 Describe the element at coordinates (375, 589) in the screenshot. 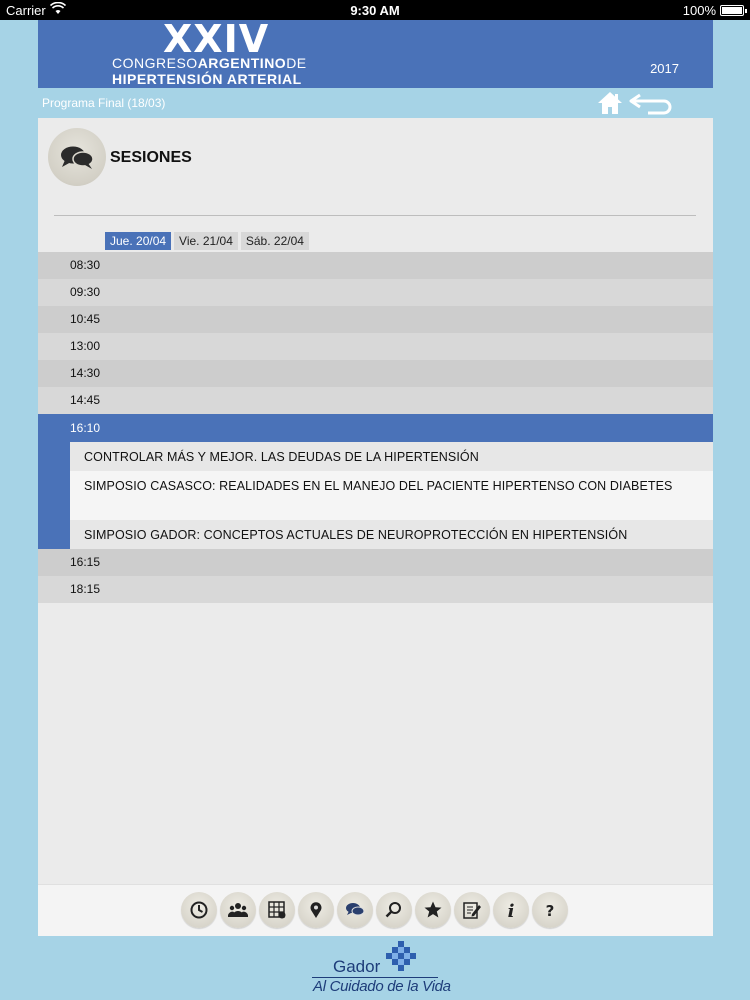

I see `time-slot-row: 18:15` at that location.